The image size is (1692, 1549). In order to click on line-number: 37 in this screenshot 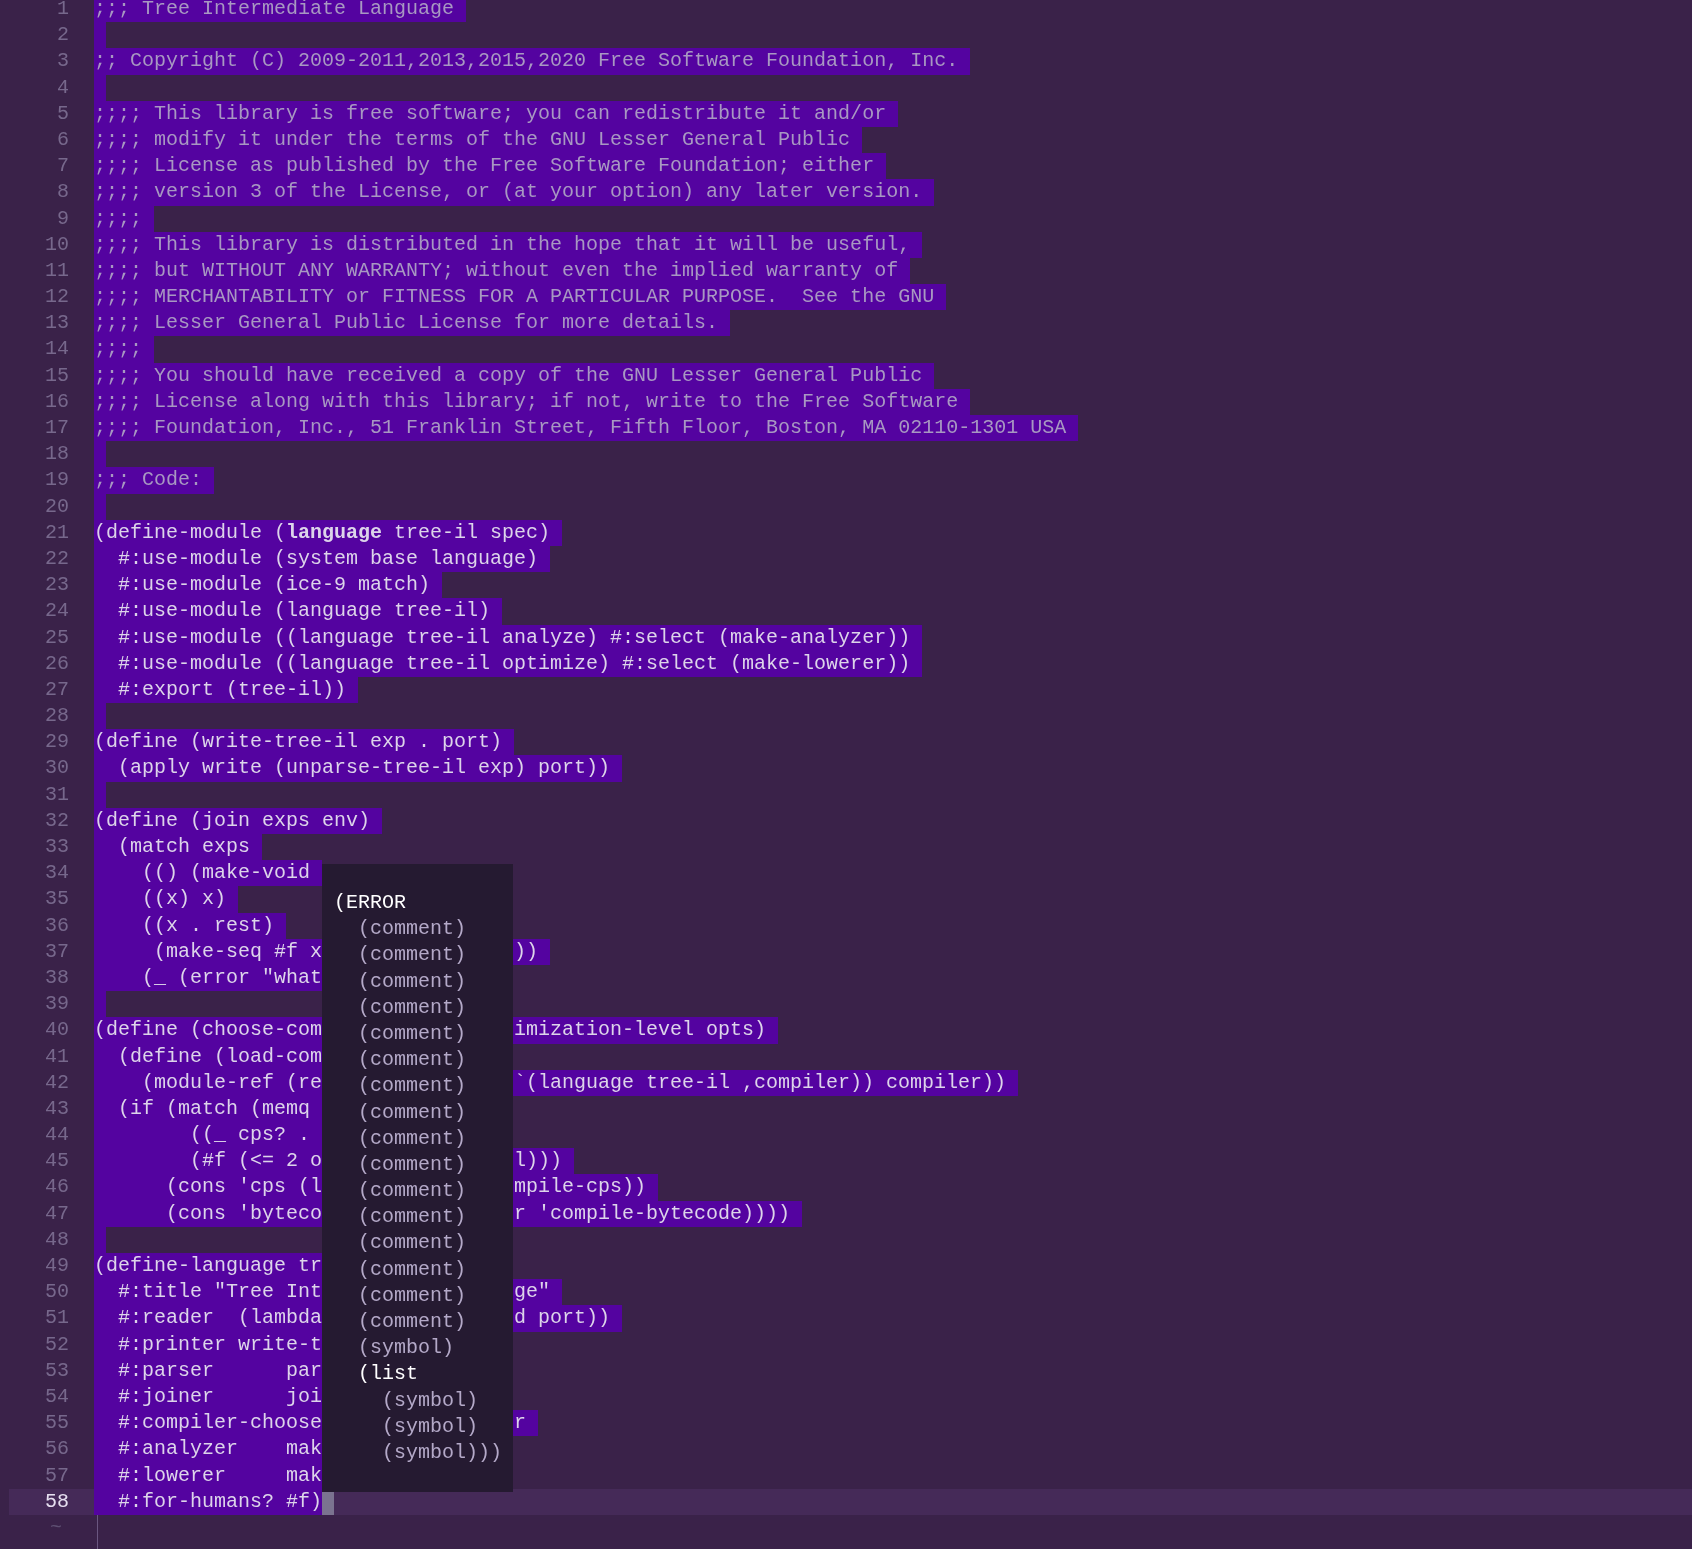, I will do `click(57, 951)`.